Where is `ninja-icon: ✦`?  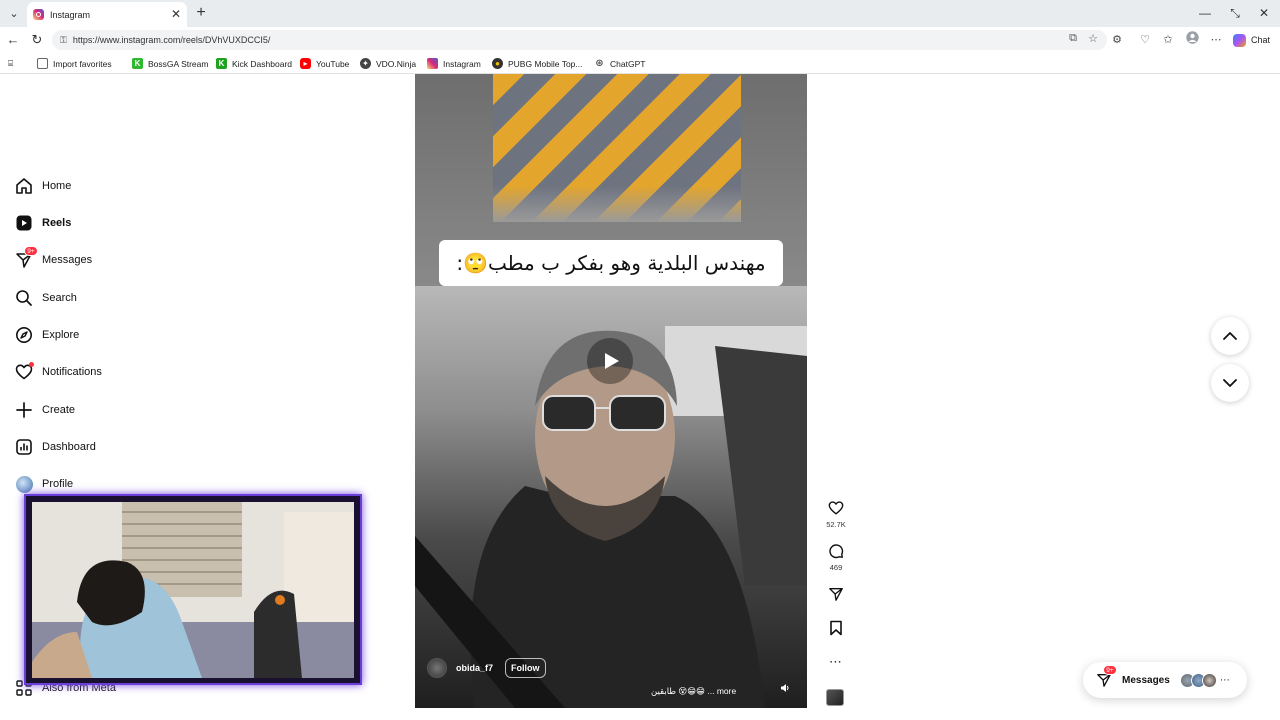
ninja-icon: ✦ is located at coordinates (365, 63).